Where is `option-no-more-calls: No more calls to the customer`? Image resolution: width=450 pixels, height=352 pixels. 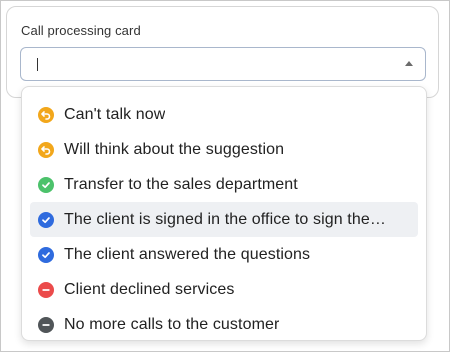 option-no-more-calls: No more calls to the customer is located at coordinates (224, 323).